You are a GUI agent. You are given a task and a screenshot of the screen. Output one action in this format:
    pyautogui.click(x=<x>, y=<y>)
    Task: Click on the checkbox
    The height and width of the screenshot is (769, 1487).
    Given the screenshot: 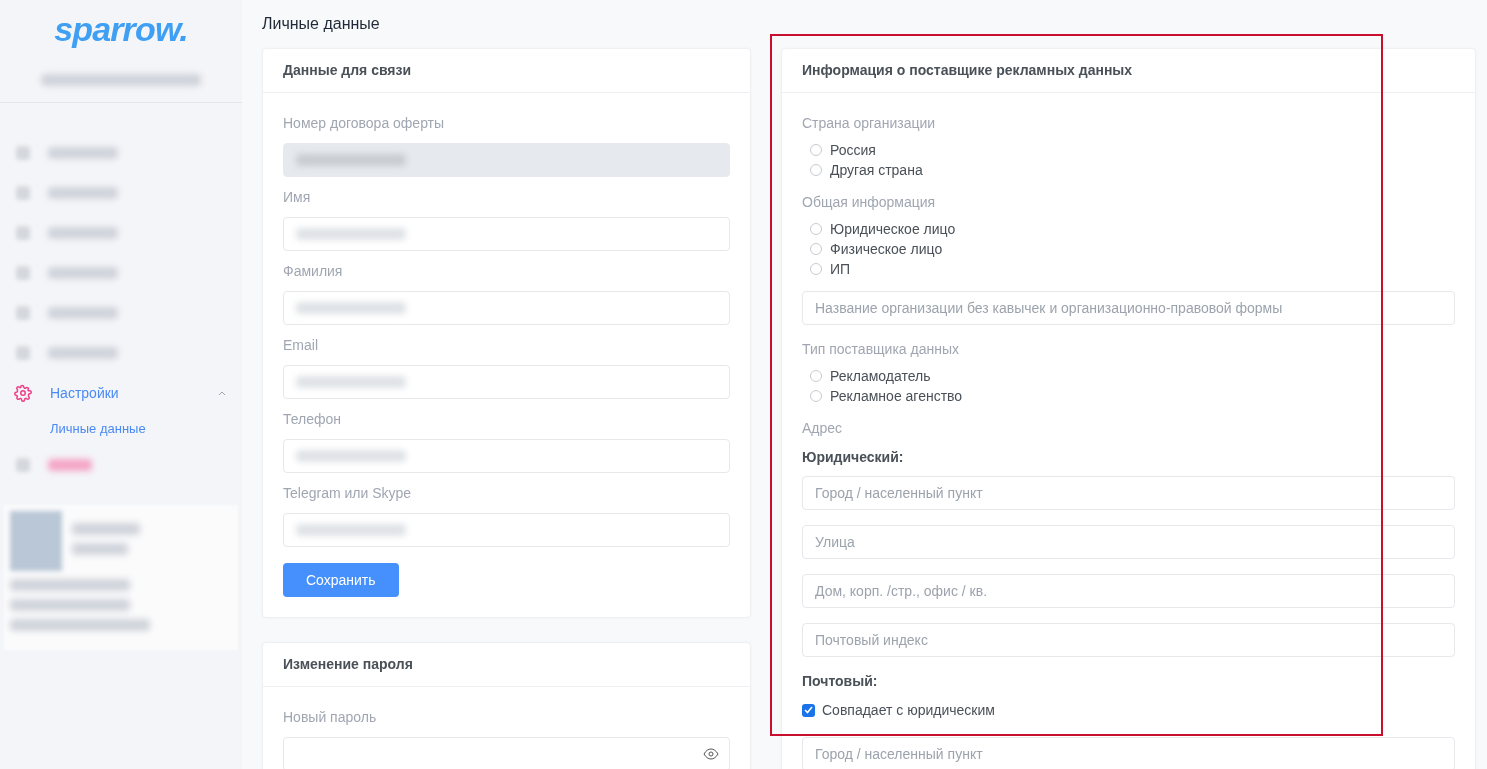 What is the action you would take?
    pyautogui.click(x=808, y=710)
    